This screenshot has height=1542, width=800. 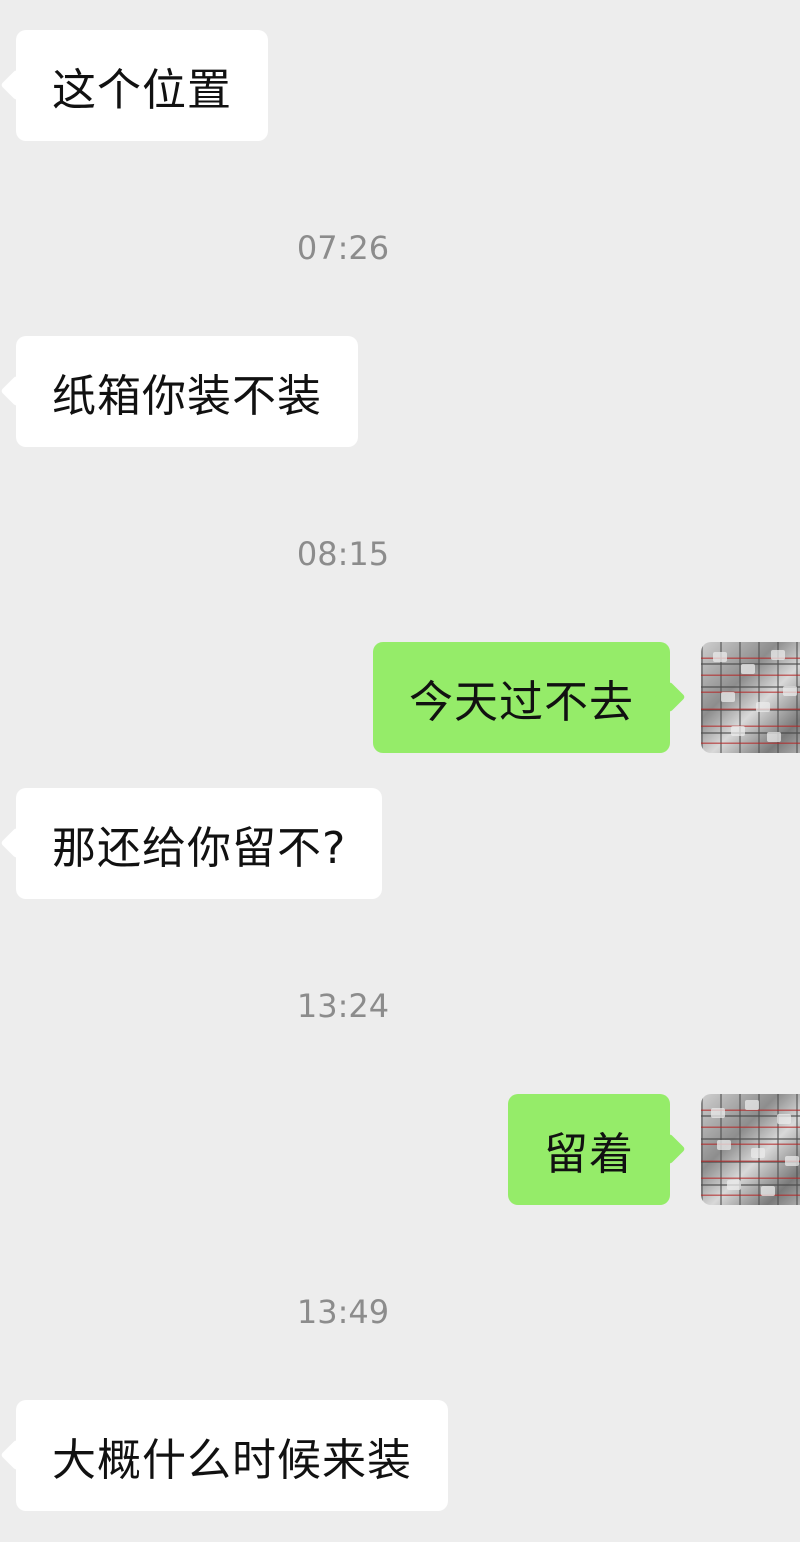 I want to click on incoming-message-bubble: 那还给你留不?, so click(x=199, y=843).